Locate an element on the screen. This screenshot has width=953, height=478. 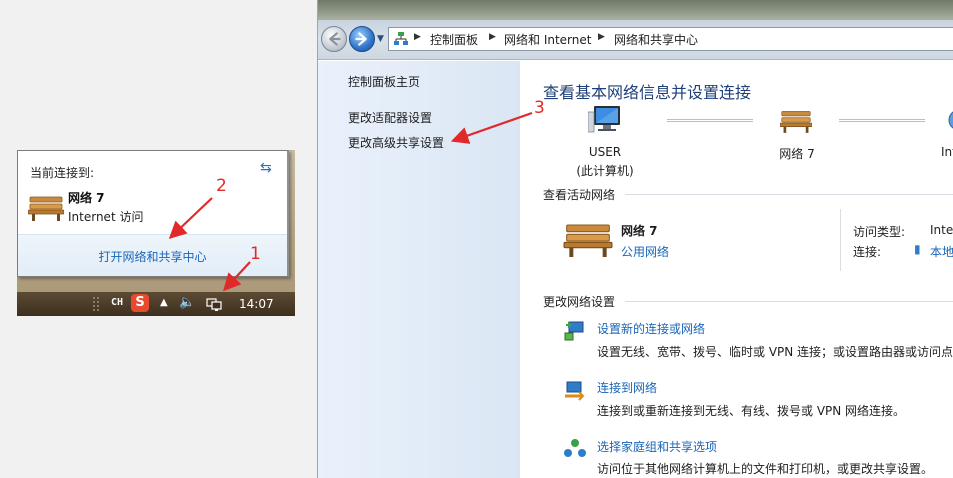
ime-icon: S is located at coordinates (140, 303).